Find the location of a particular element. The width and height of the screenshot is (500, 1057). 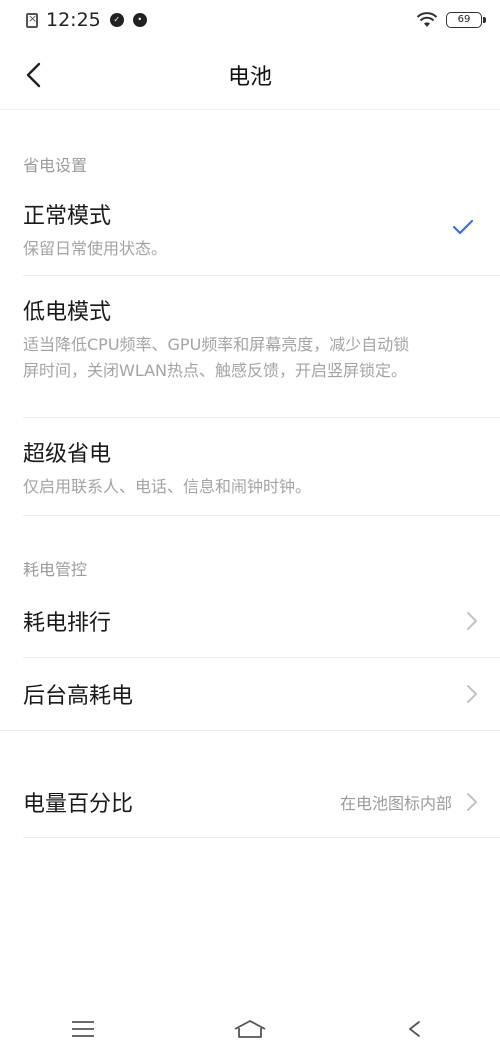

back-button is located at coordinates (34, 75).